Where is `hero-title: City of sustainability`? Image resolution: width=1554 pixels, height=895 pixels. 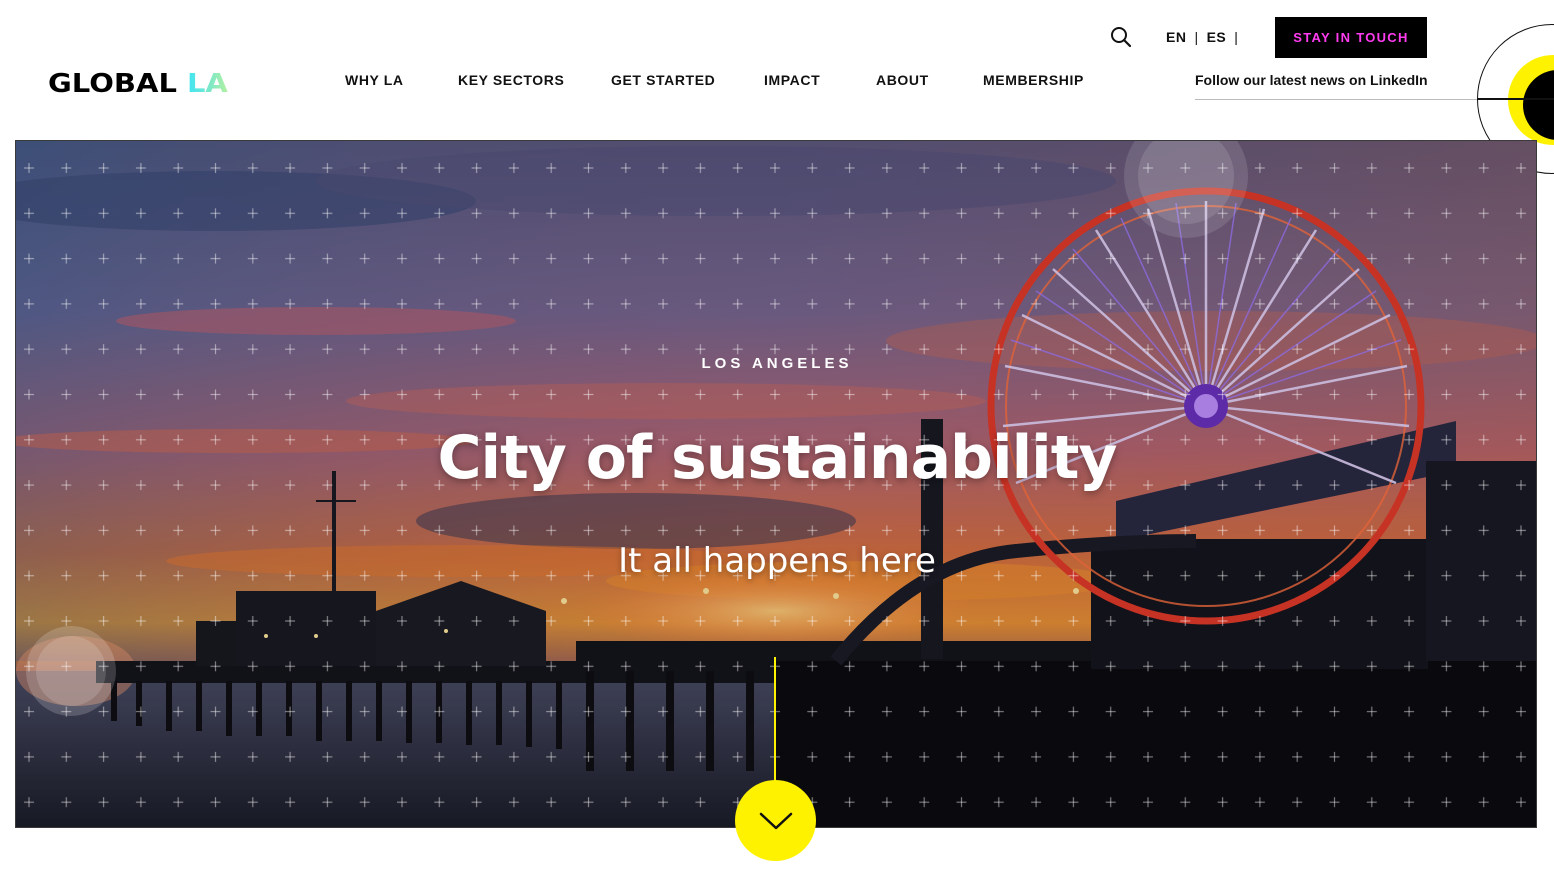 hero-title: City of sustainability is located at coordinates (777, 458).